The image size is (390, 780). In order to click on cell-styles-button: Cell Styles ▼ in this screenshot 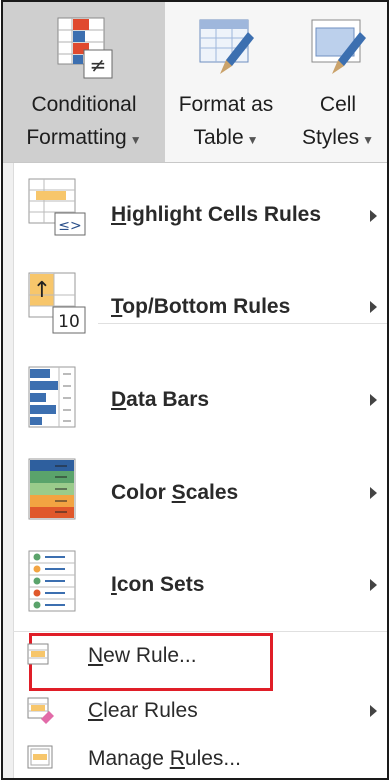, I will do `click(337, 82)`.